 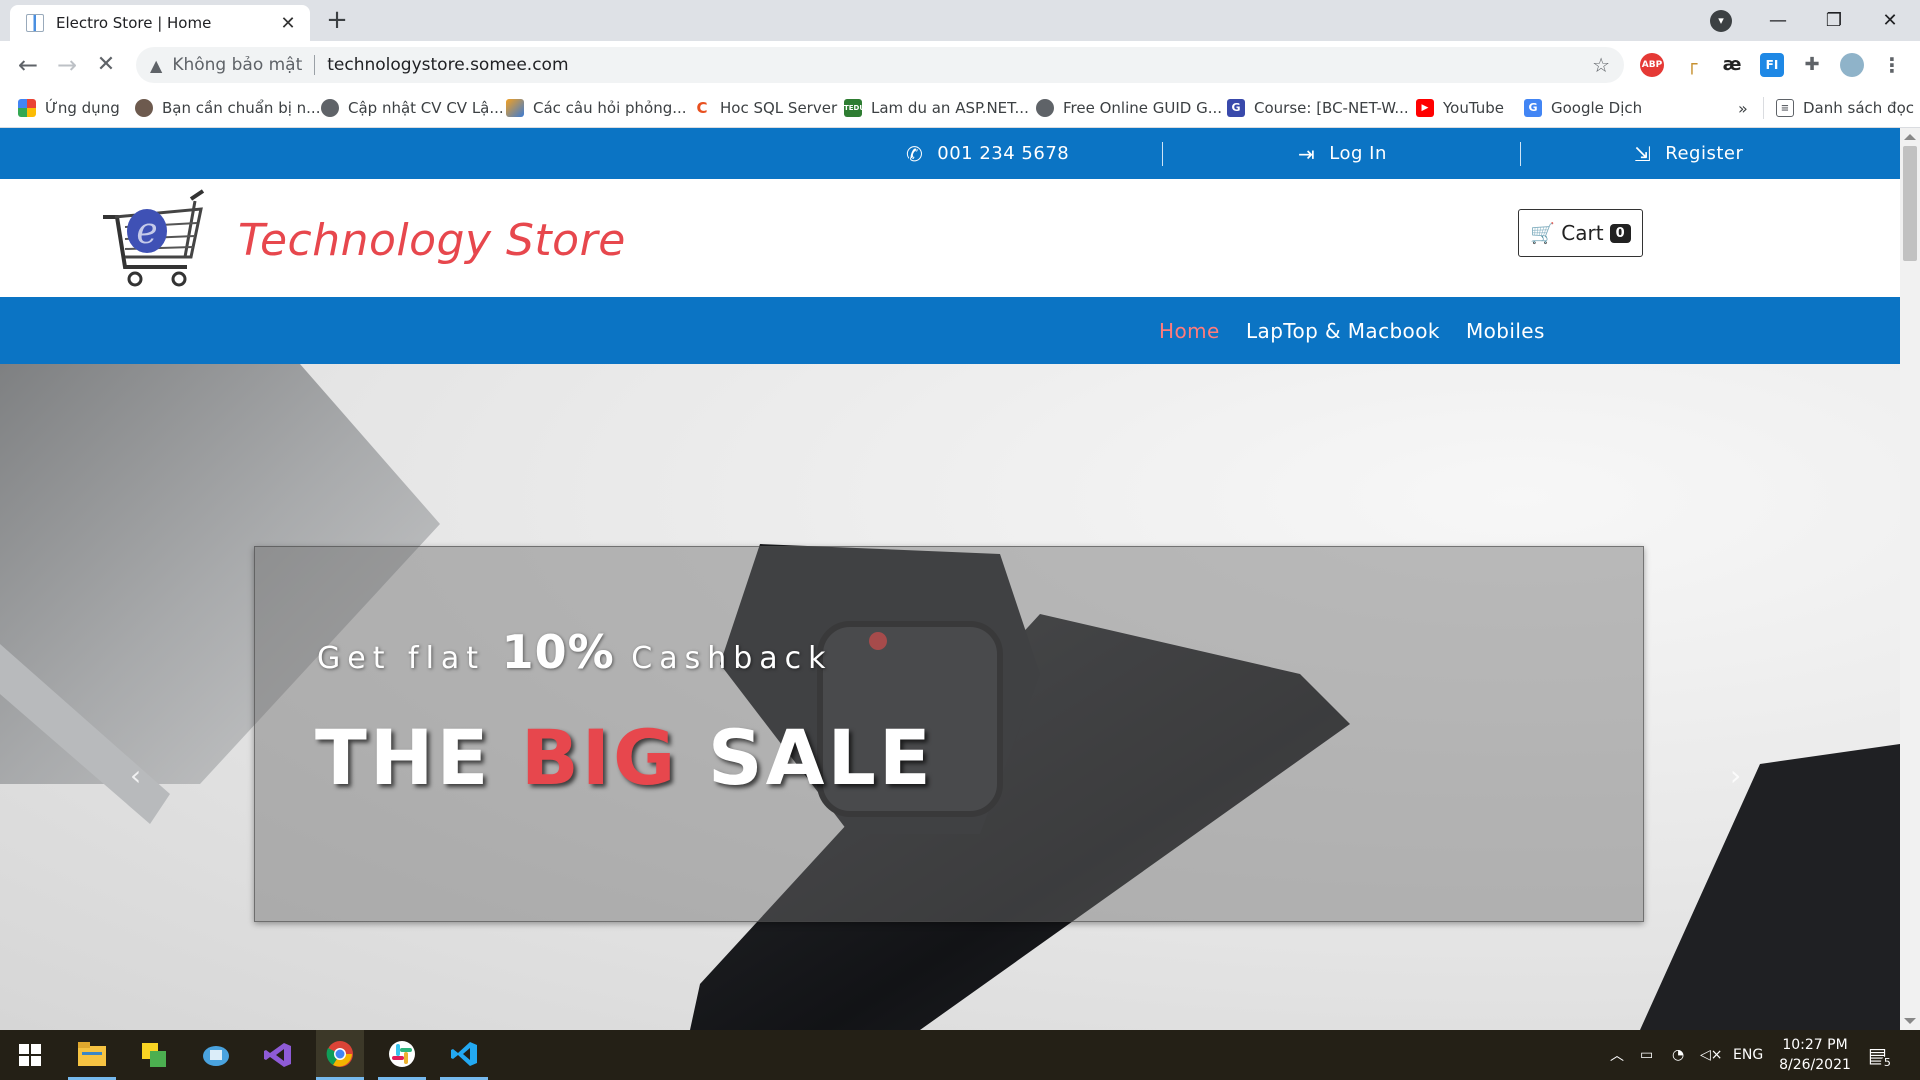 What do you see at coordinates (599, 757) in the screenshot?
I see `sale-word-big: BIG` at bounding box center [599, 757].